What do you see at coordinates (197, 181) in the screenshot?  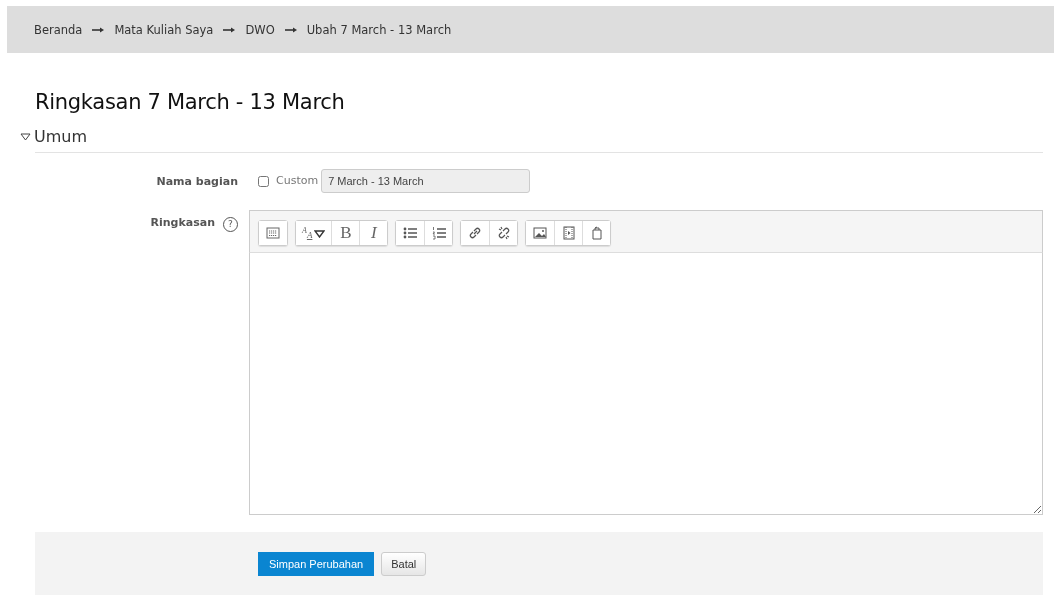 I see `field-label: Nama bagian` at bounding box center [197, 181].